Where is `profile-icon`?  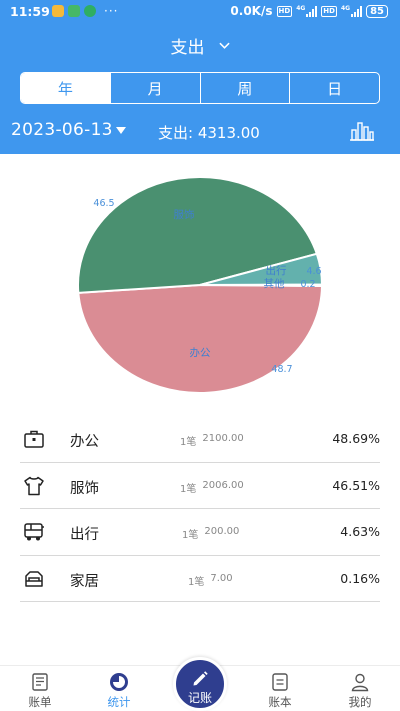 profile-icon is located at coordinates (360, 682).